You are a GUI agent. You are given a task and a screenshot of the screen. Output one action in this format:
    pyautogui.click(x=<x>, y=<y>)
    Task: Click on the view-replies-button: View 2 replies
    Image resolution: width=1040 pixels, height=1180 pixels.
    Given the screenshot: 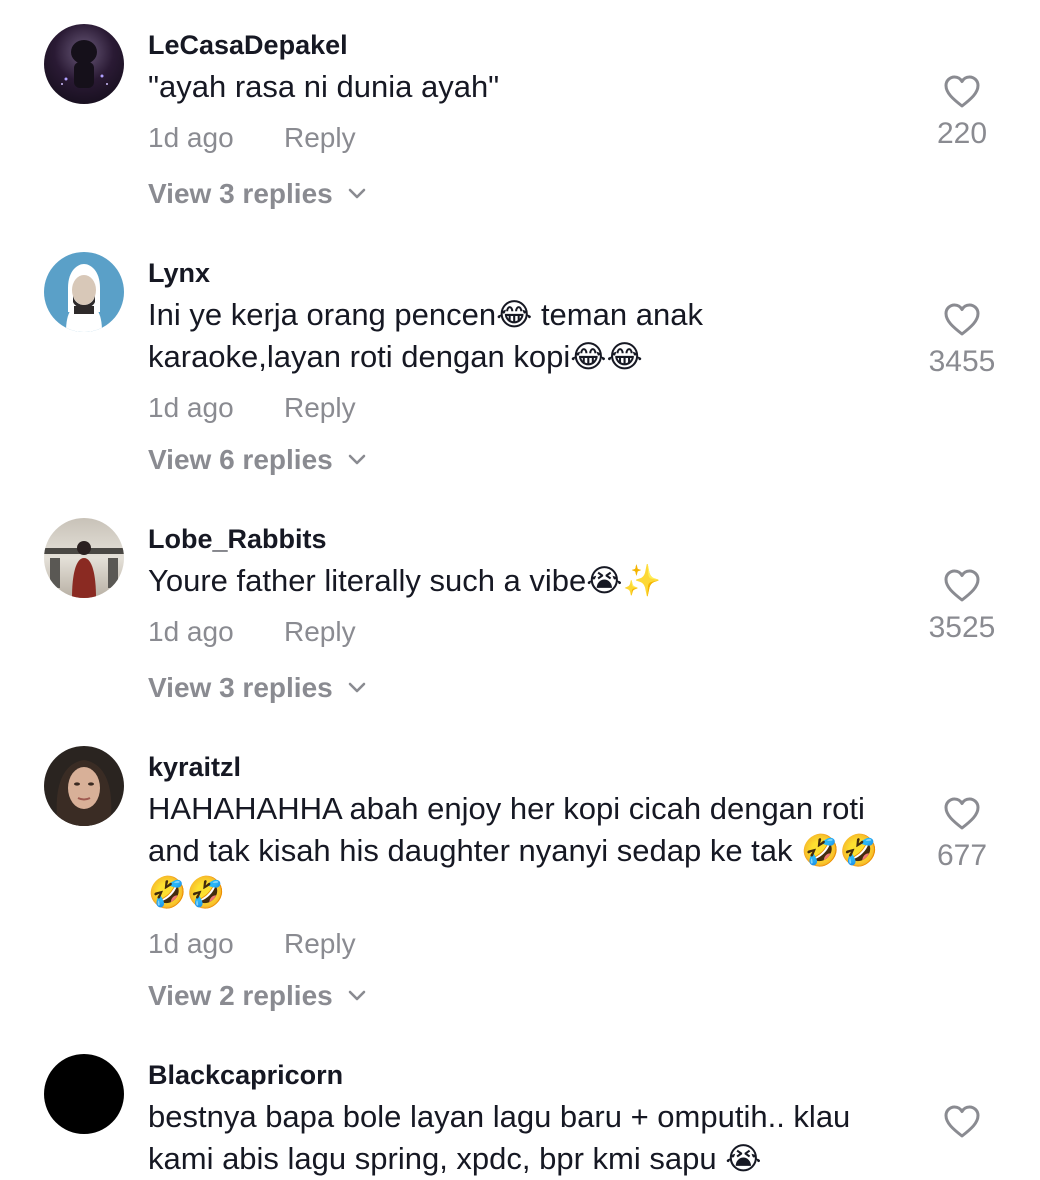 What is the action you would take?
    pyautogui.click(x=257, y=996)
    